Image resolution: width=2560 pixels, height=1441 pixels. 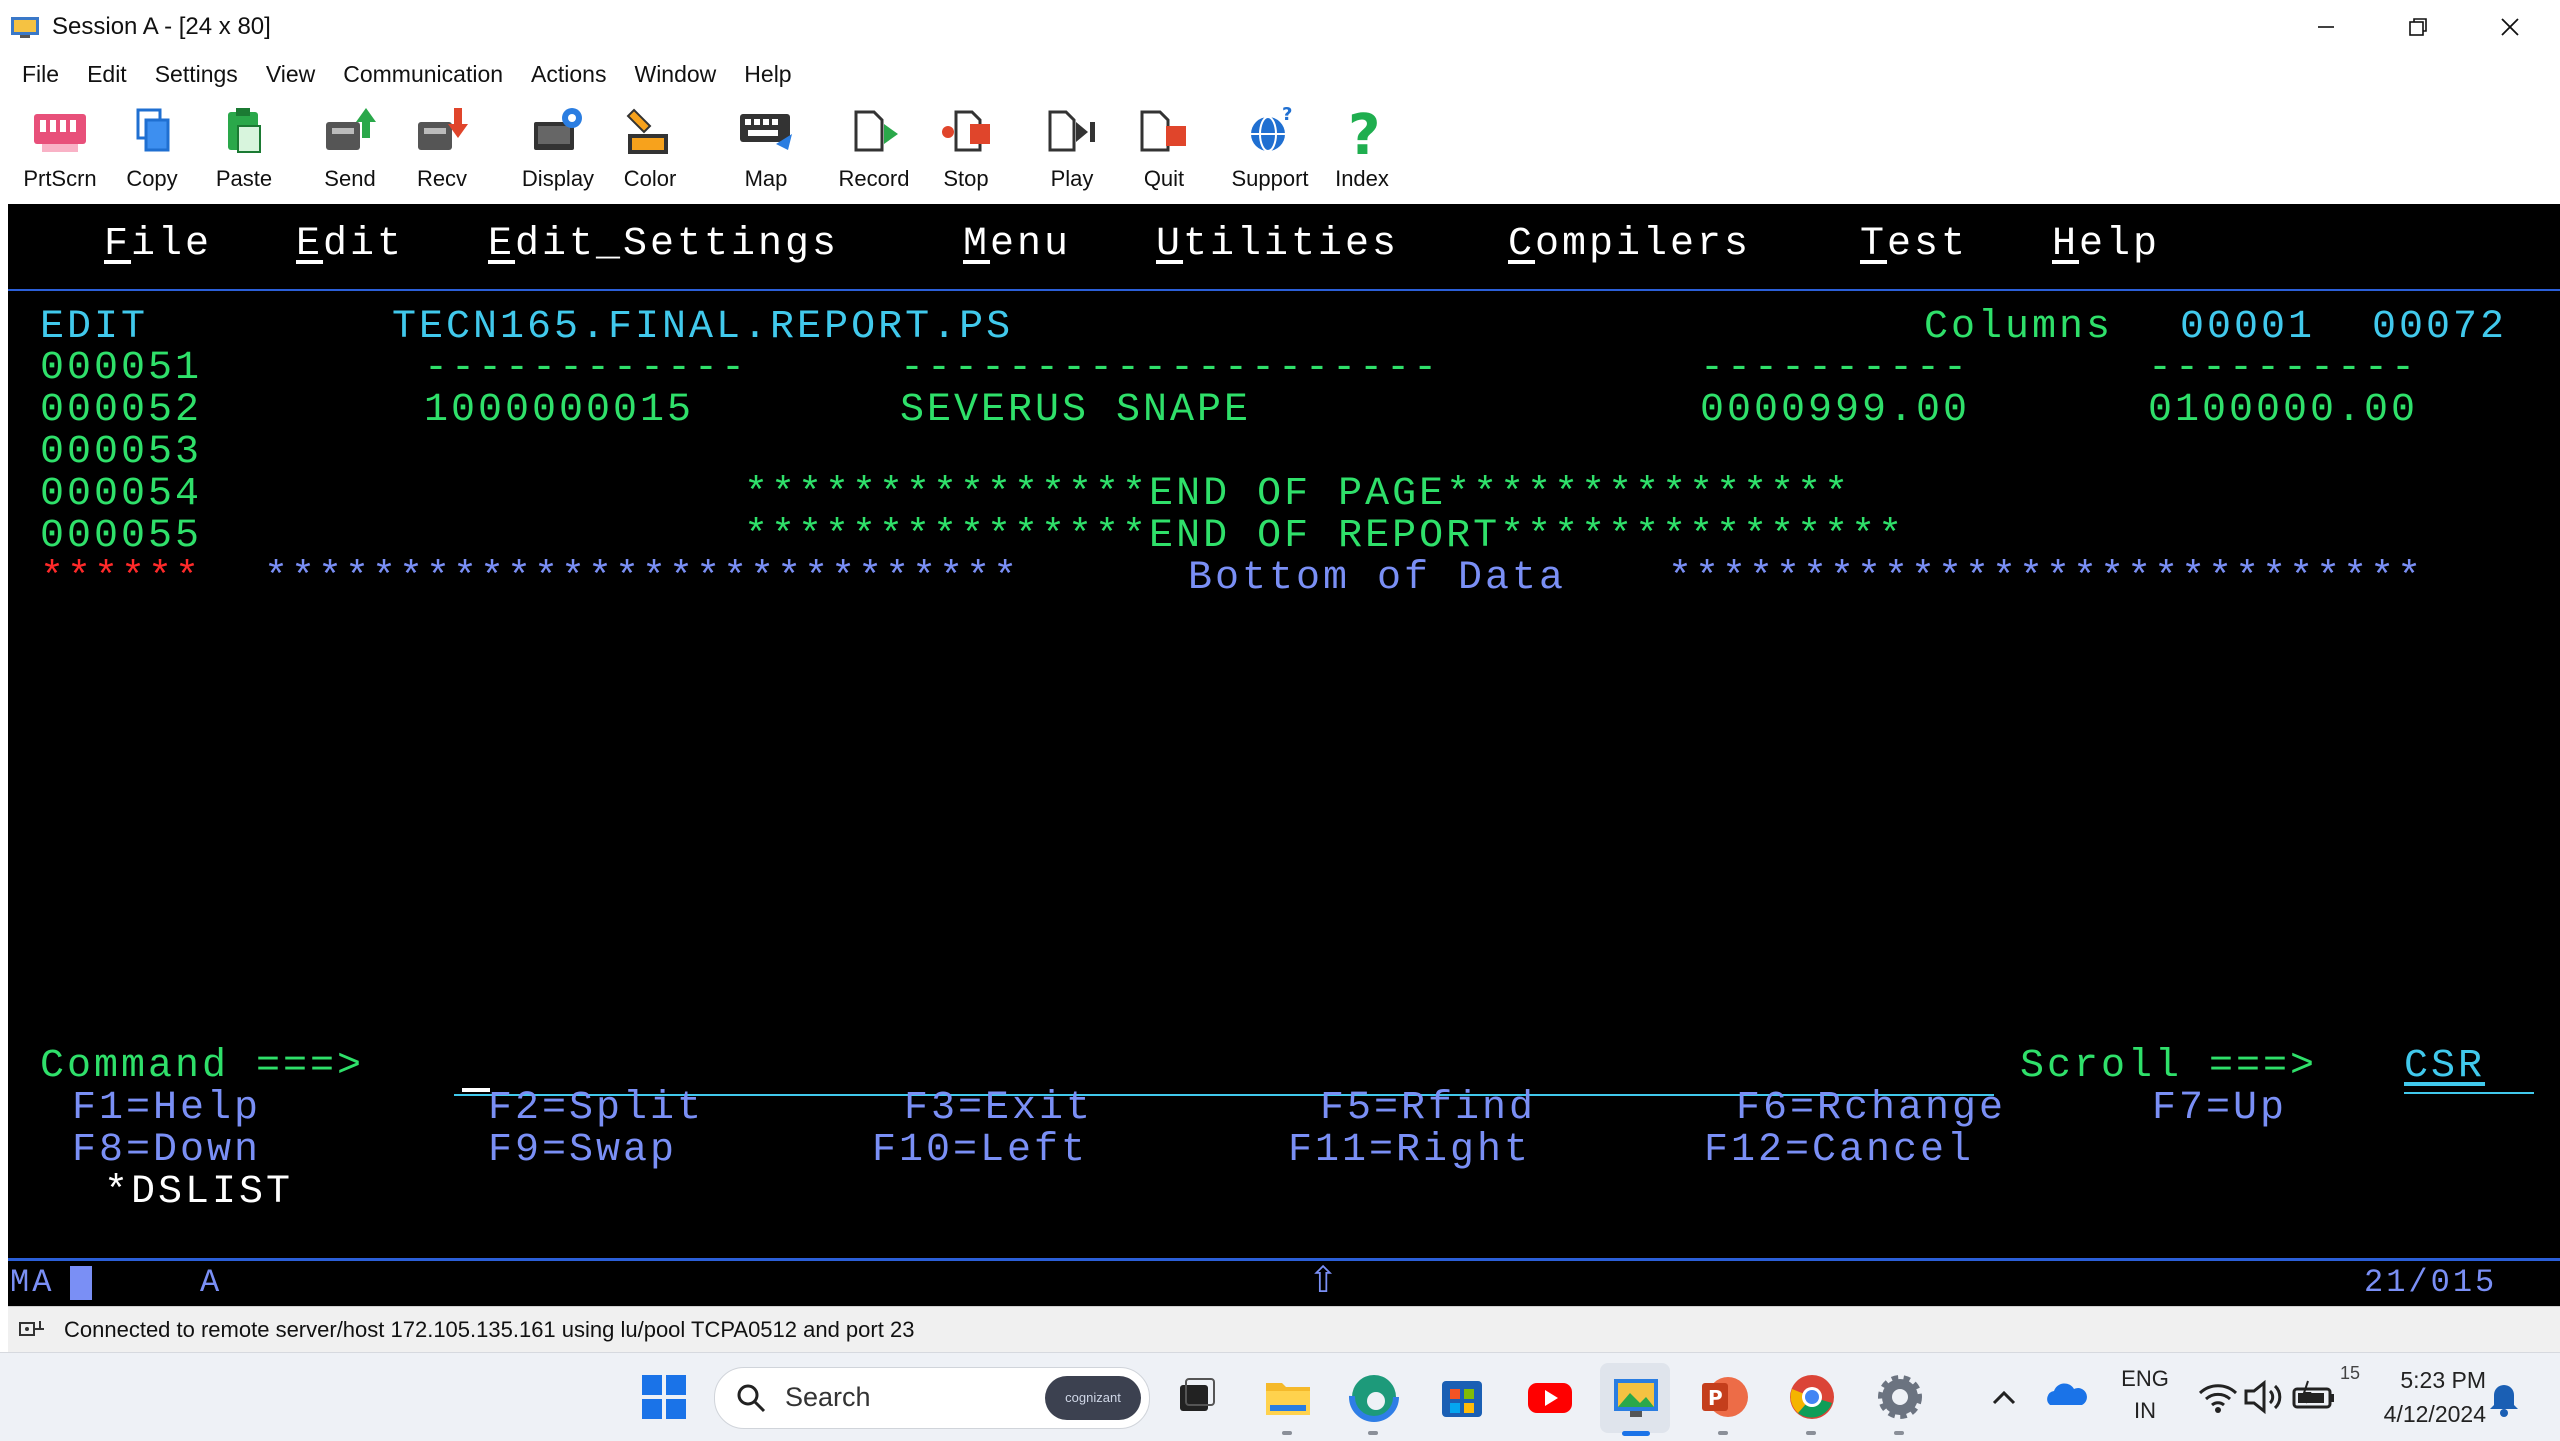 I want to click on stop-button: Stop, so click(x=966, y=152).